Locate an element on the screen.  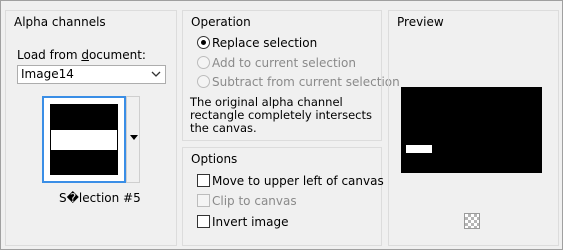
options-title: Options is located at coordinates (214, 159).